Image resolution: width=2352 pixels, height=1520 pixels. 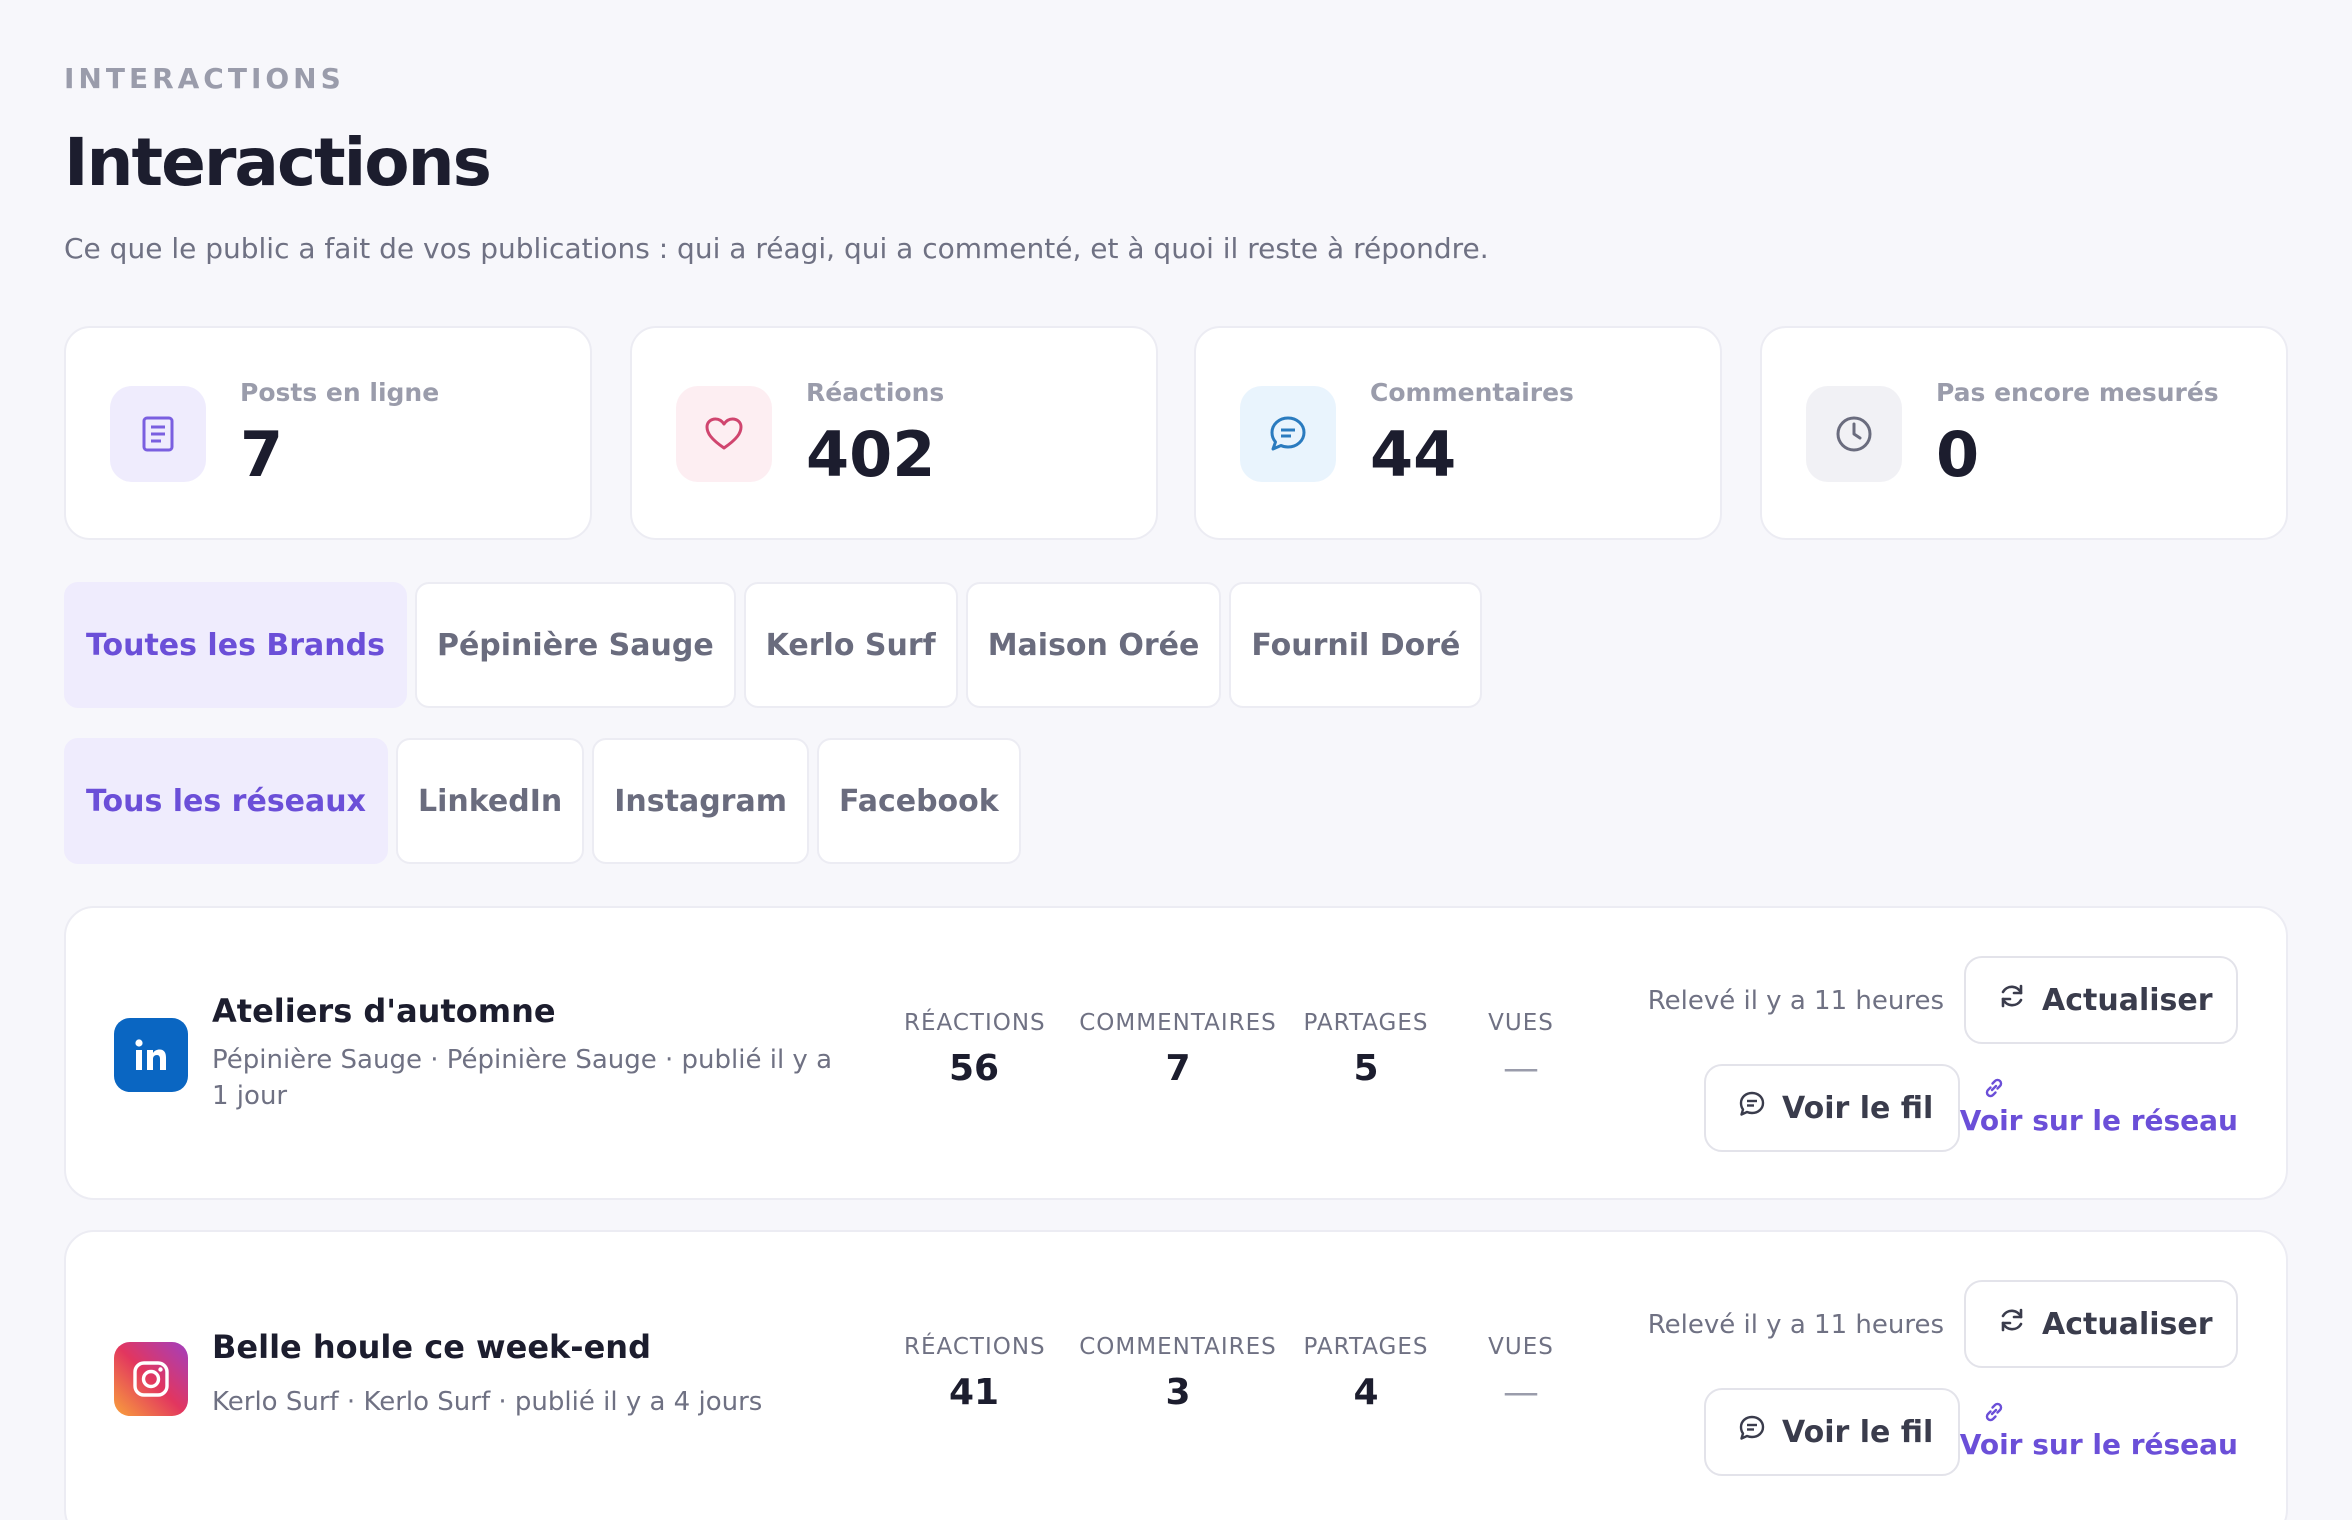 I want to click on post-title: Belle houle ce week-end, so click(x=431, y=1347).